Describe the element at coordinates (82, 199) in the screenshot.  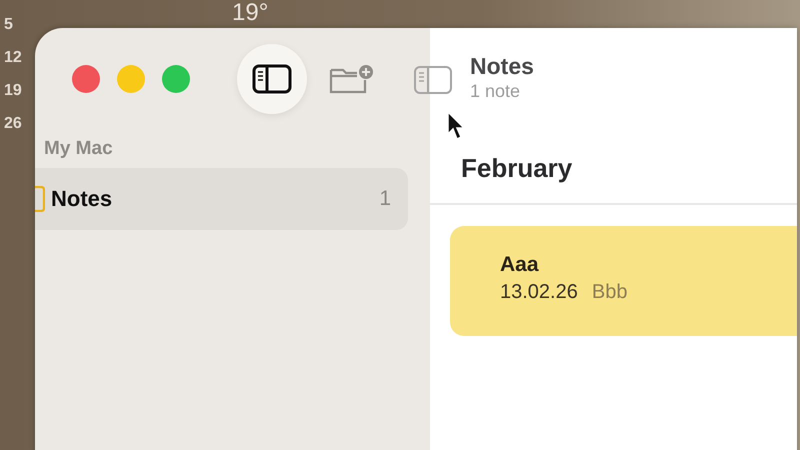
I see `folder-label: Notes` at that location.